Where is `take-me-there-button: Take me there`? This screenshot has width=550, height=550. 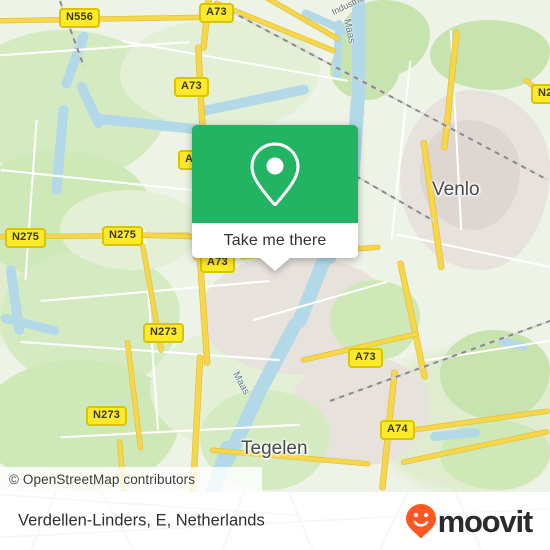 take-me-there-button: Take me there is located at coordinates (275, 240).